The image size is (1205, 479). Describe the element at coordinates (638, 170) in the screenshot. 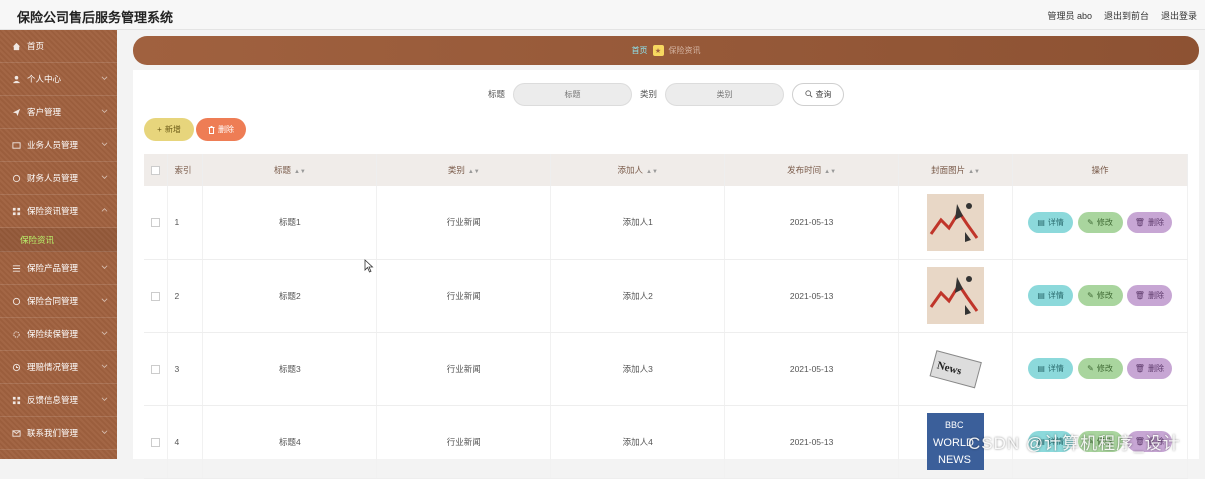

I see `column-header-adder: 添加人 ▲▼` at that location.